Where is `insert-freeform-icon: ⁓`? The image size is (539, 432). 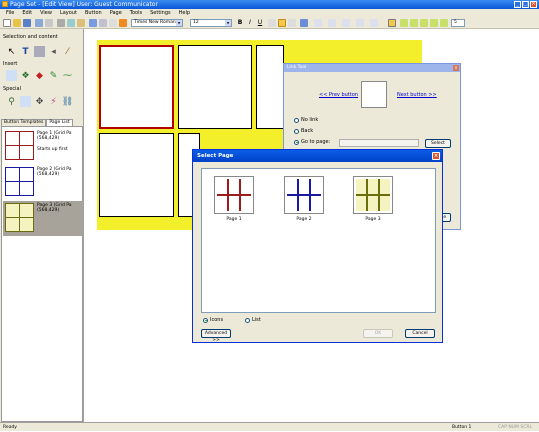 insert-freeform-icon: ⁓ is located at coordinates (67, 75).